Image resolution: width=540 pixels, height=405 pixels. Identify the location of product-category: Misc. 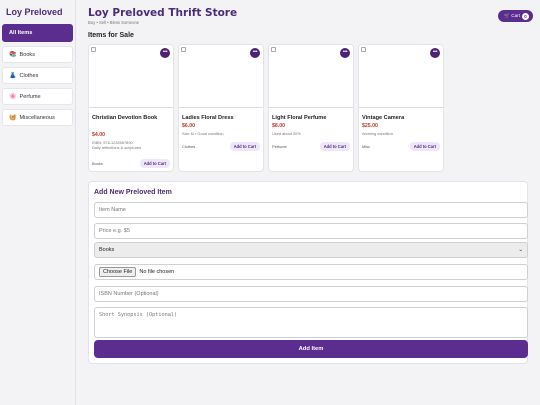
(366, 146).